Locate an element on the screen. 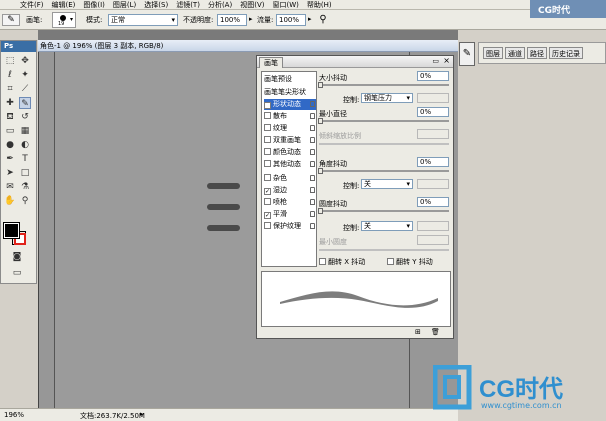  menu-item: 图像(I) is located at coordinates (94, 5).